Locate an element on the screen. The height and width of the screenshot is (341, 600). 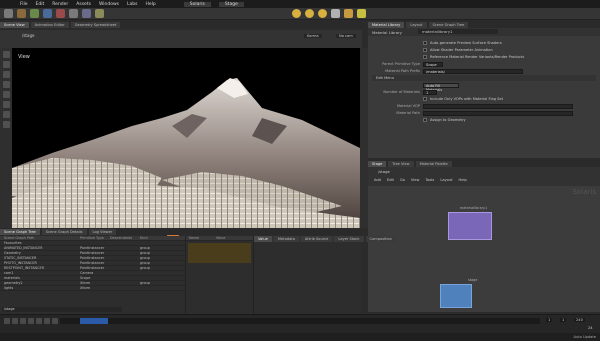
end-frame-field: 240 is located at coordinates (579, 320).